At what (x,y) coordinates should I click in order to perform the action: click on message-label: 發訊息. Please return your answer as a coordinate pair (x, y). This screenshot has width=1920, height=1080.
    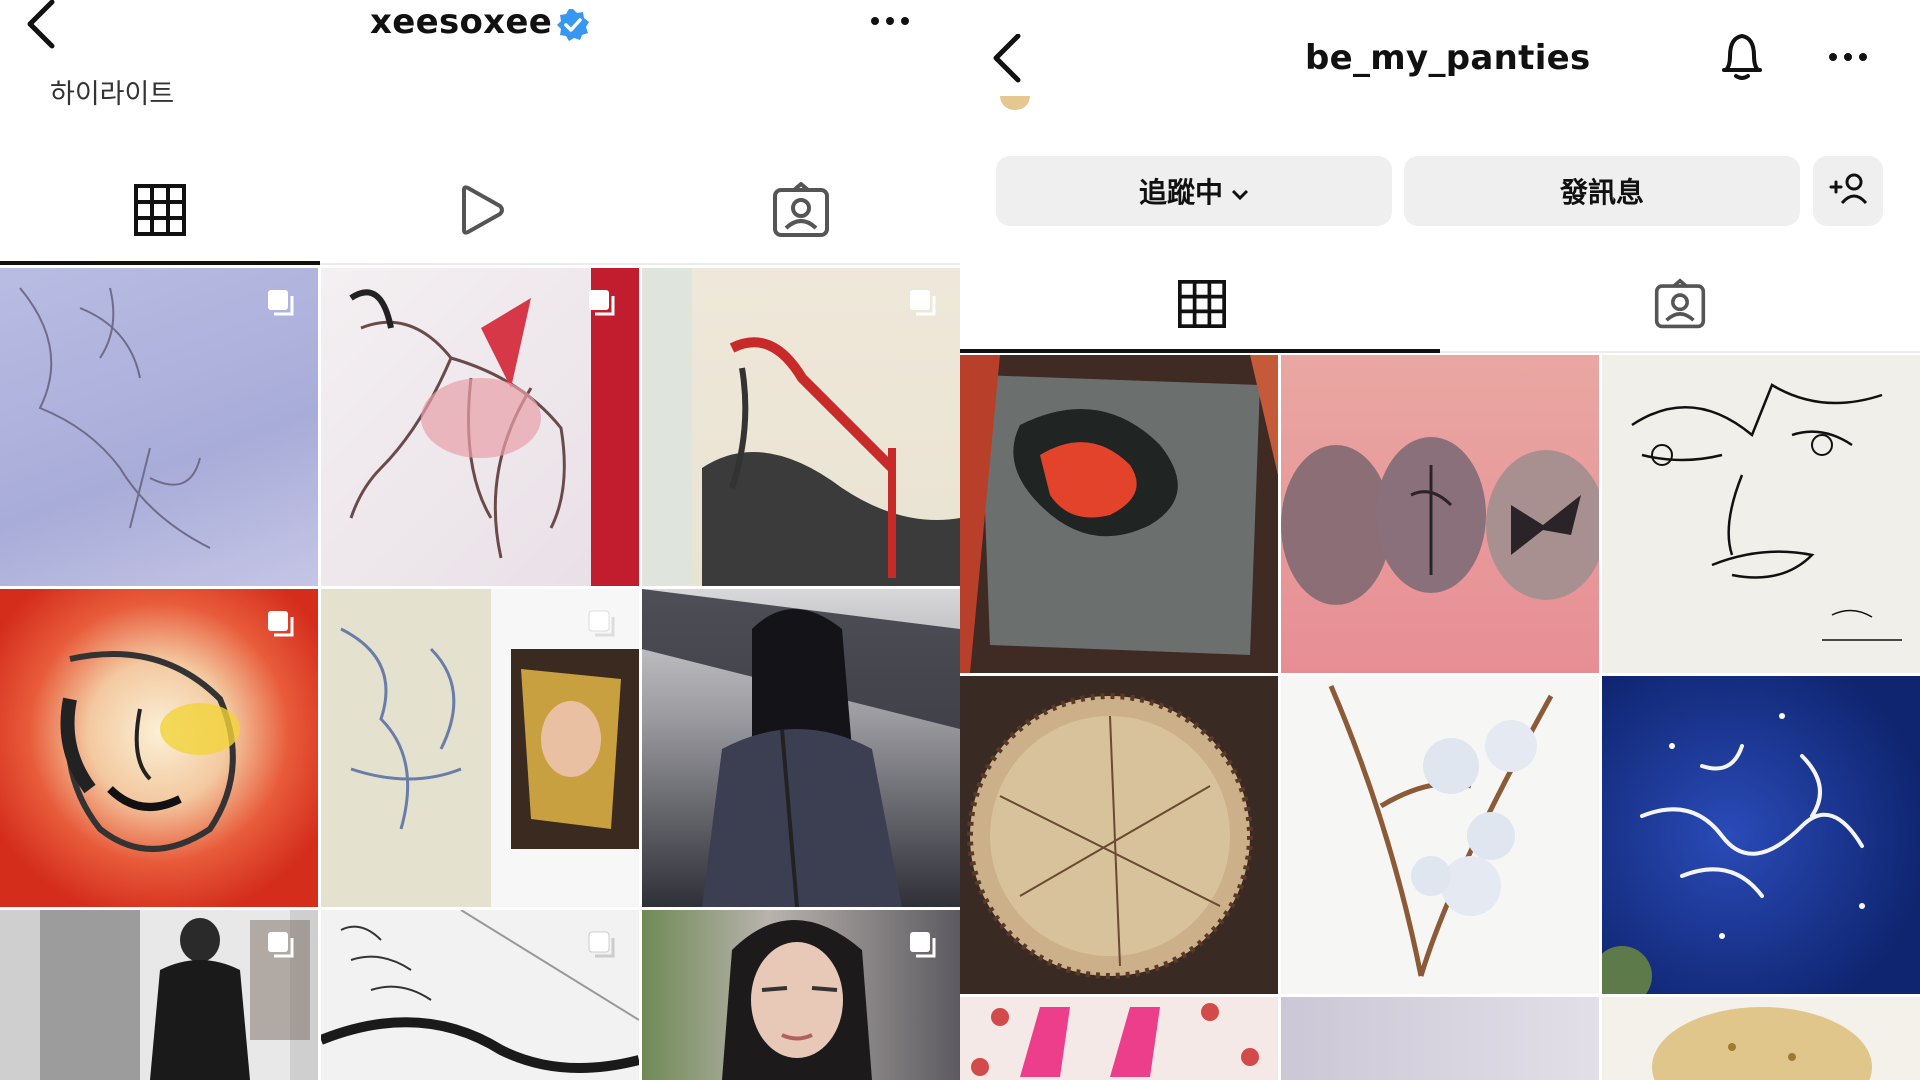
    Looking at the image, I should click on (1601, 192).